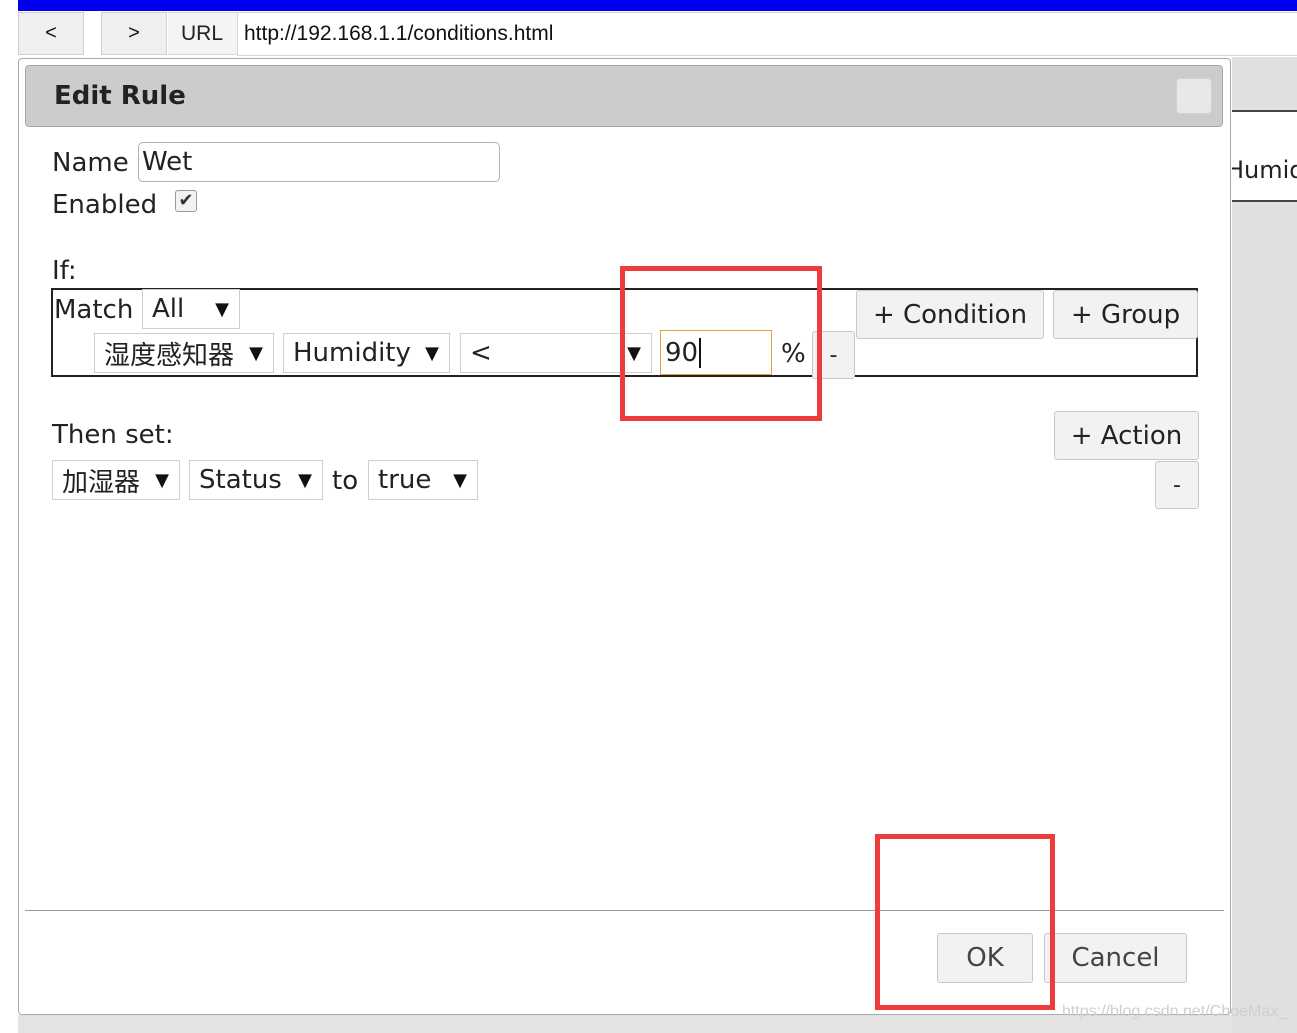  What do you see at coordinates (105, 205) in the screenshot?
I see `enabled-label: Enabled` at bounding box center [105, 205].